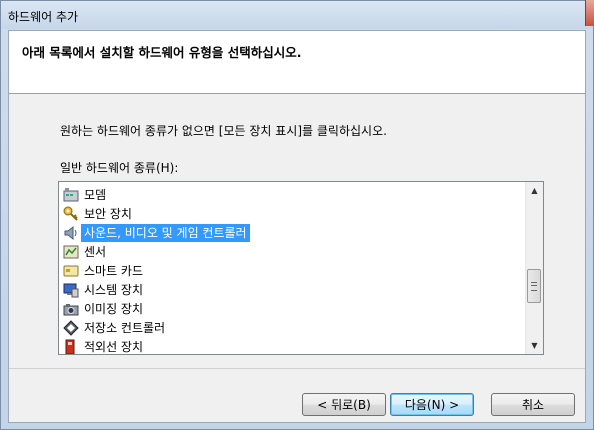  I want to click on grip-icon, so click(534, 286).